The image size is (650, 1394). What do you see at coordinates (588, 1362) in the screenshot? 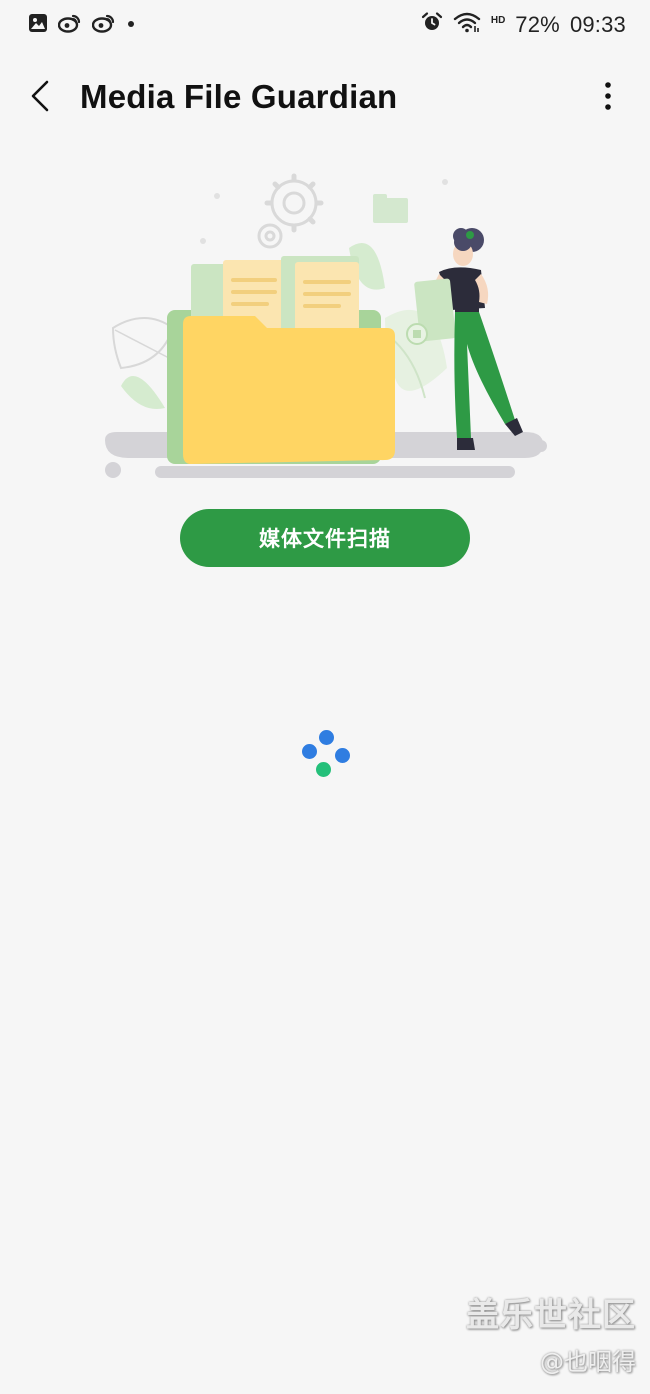
I see `watermark-author: @也咽得` at bounding box center [588, 1362].